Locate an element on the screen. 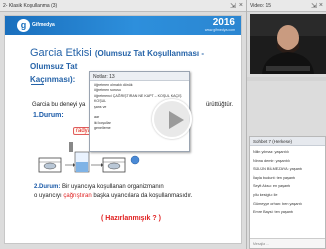 The image size is (326, 249). chat-title: Sohbet 7 (Herkese) is located at coordinates (287, 141).